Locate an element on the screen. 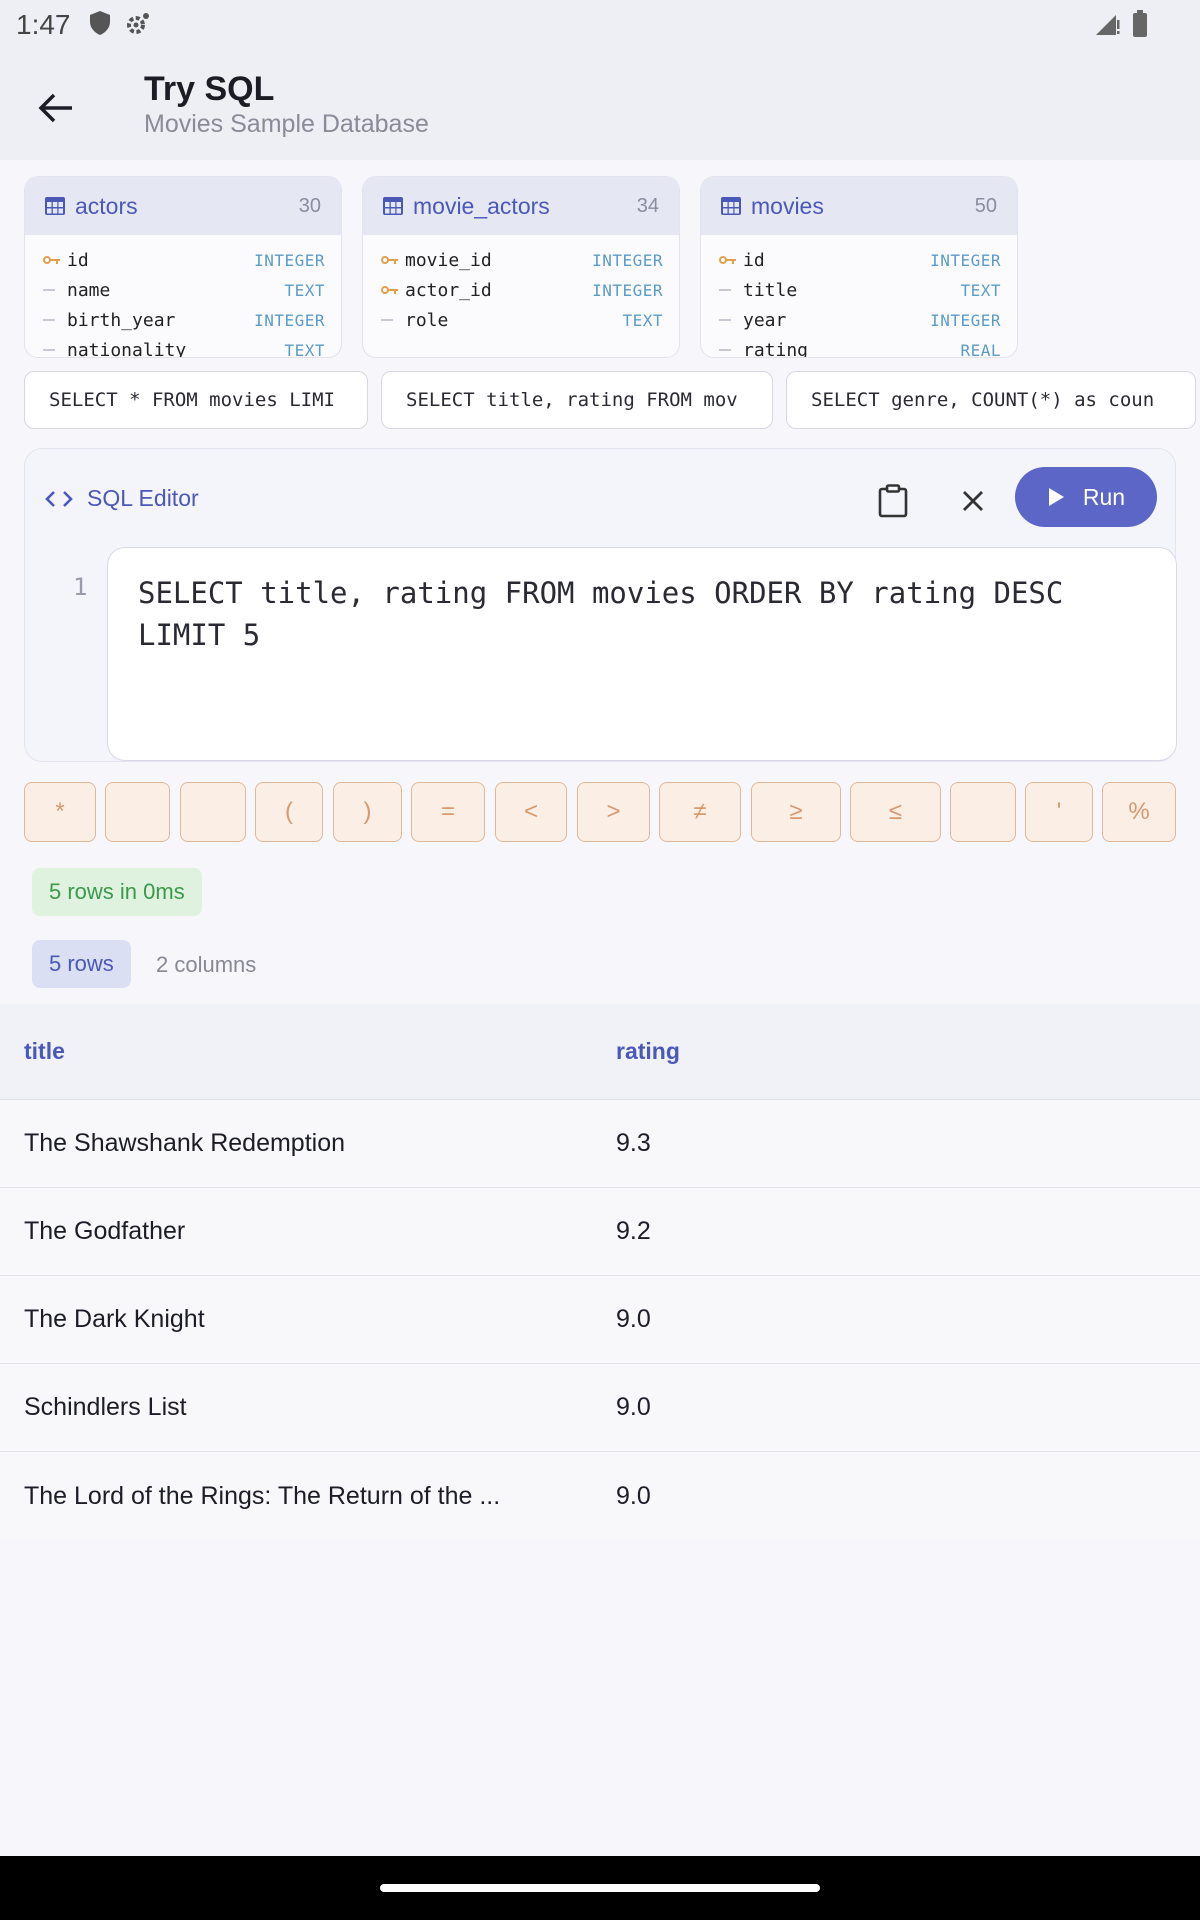 This screenshot has width=1200, height=1920. status-time: 1:47 is located at coordinates (43, 24).